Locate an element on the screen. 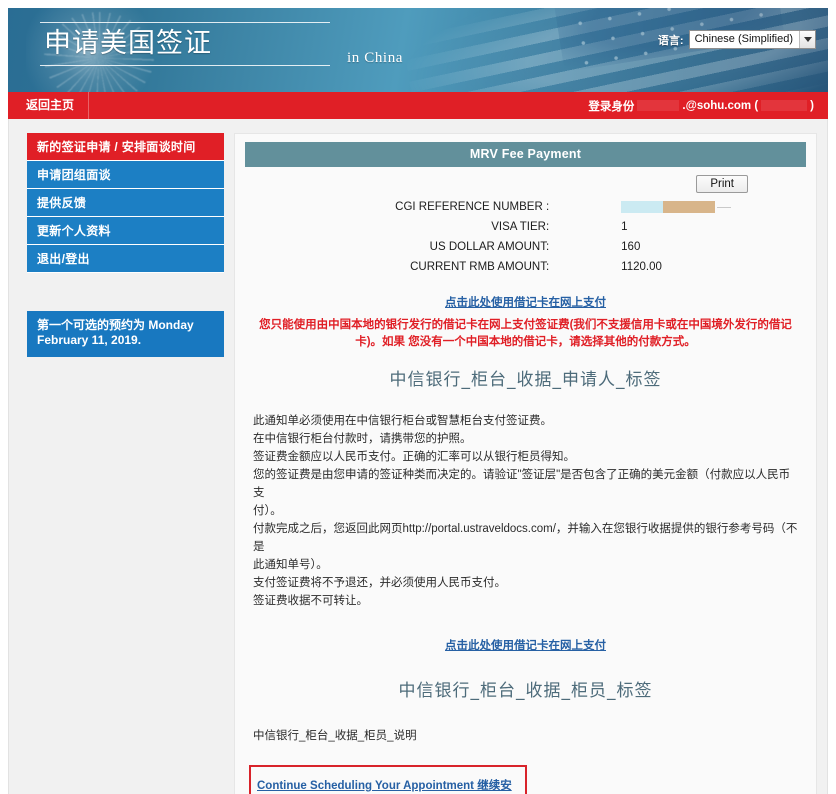  warning-line-2: 您没有一个中国本地的借记卡，请选择其他的付款方式。 is located at coordinates (552, 342).